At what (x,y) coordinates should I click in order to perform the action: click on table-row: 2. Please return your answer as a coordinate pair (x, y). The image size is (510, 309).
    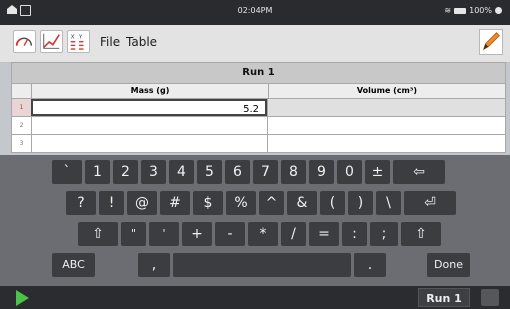
    Looking at the image, I should click on (258, 126).